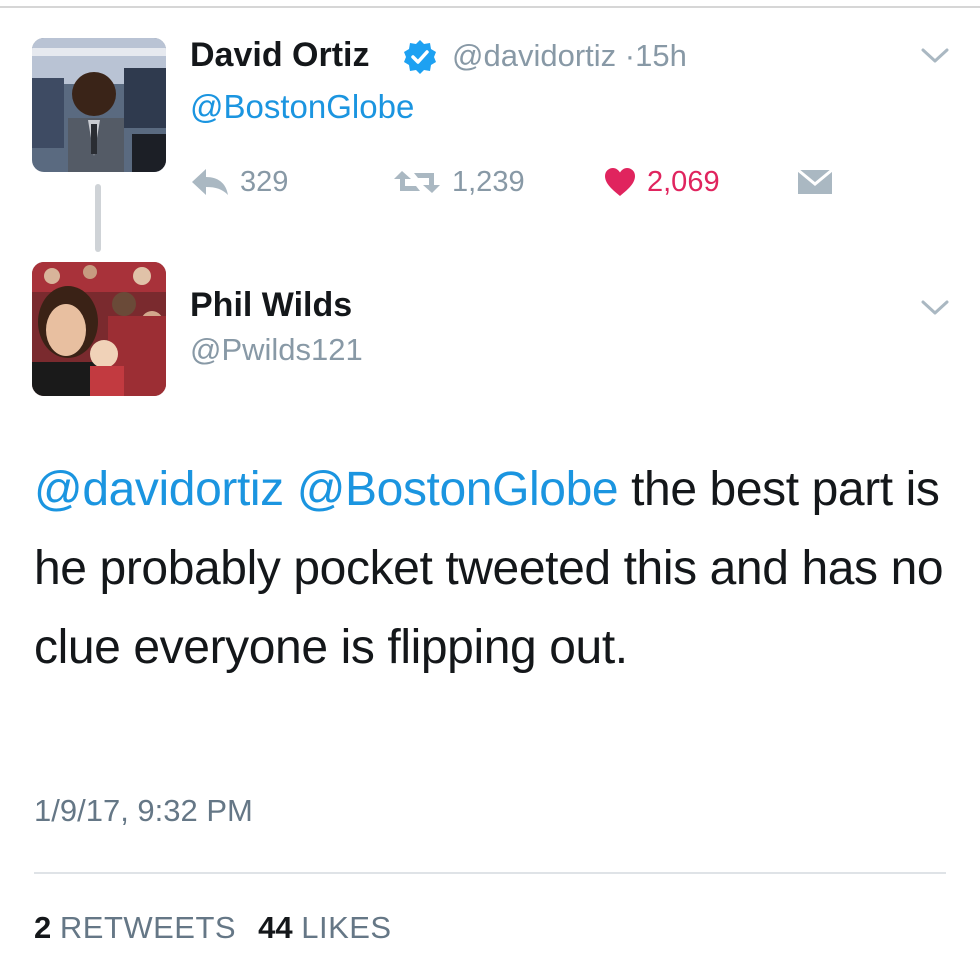 This screenshot has height=980, width=980. I want to click on heart-icon, so click(620, 182).